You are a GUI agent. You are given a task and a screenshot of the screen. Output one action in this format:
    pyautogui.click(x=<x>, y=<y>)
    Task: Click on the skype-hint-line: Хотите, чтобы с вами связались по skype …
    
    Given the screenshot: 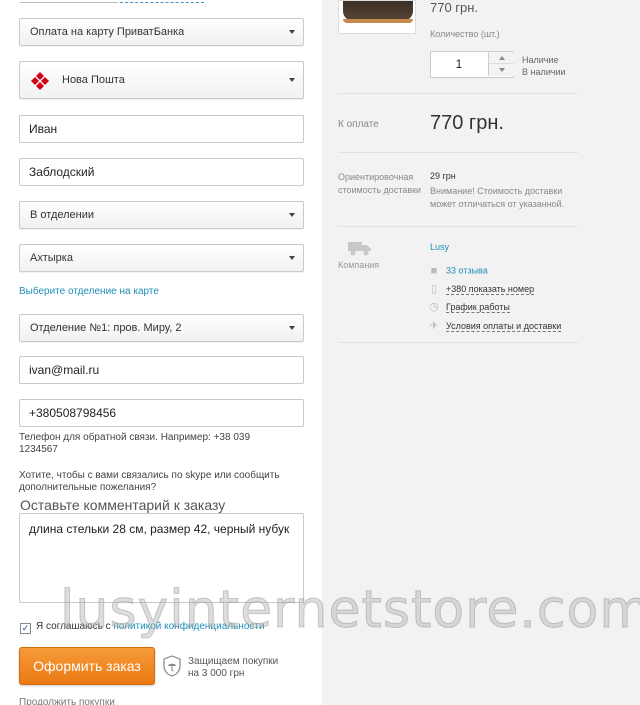 What is the action you would take?
    pyautogui.click(x=149, y=475)
    